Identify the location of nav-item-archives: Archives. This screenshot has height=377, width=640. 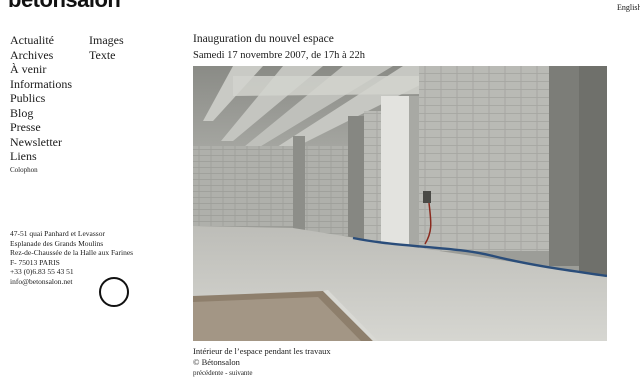
(41, 55).